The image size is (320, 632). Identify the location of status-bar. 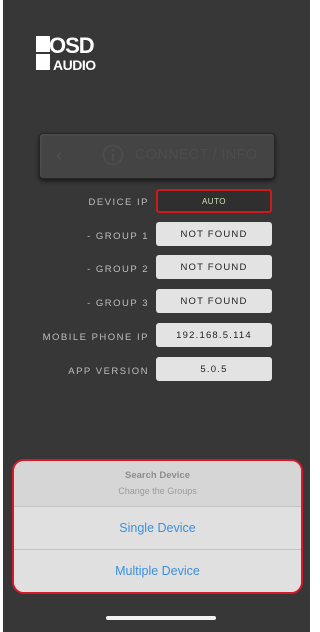
(156, 13).